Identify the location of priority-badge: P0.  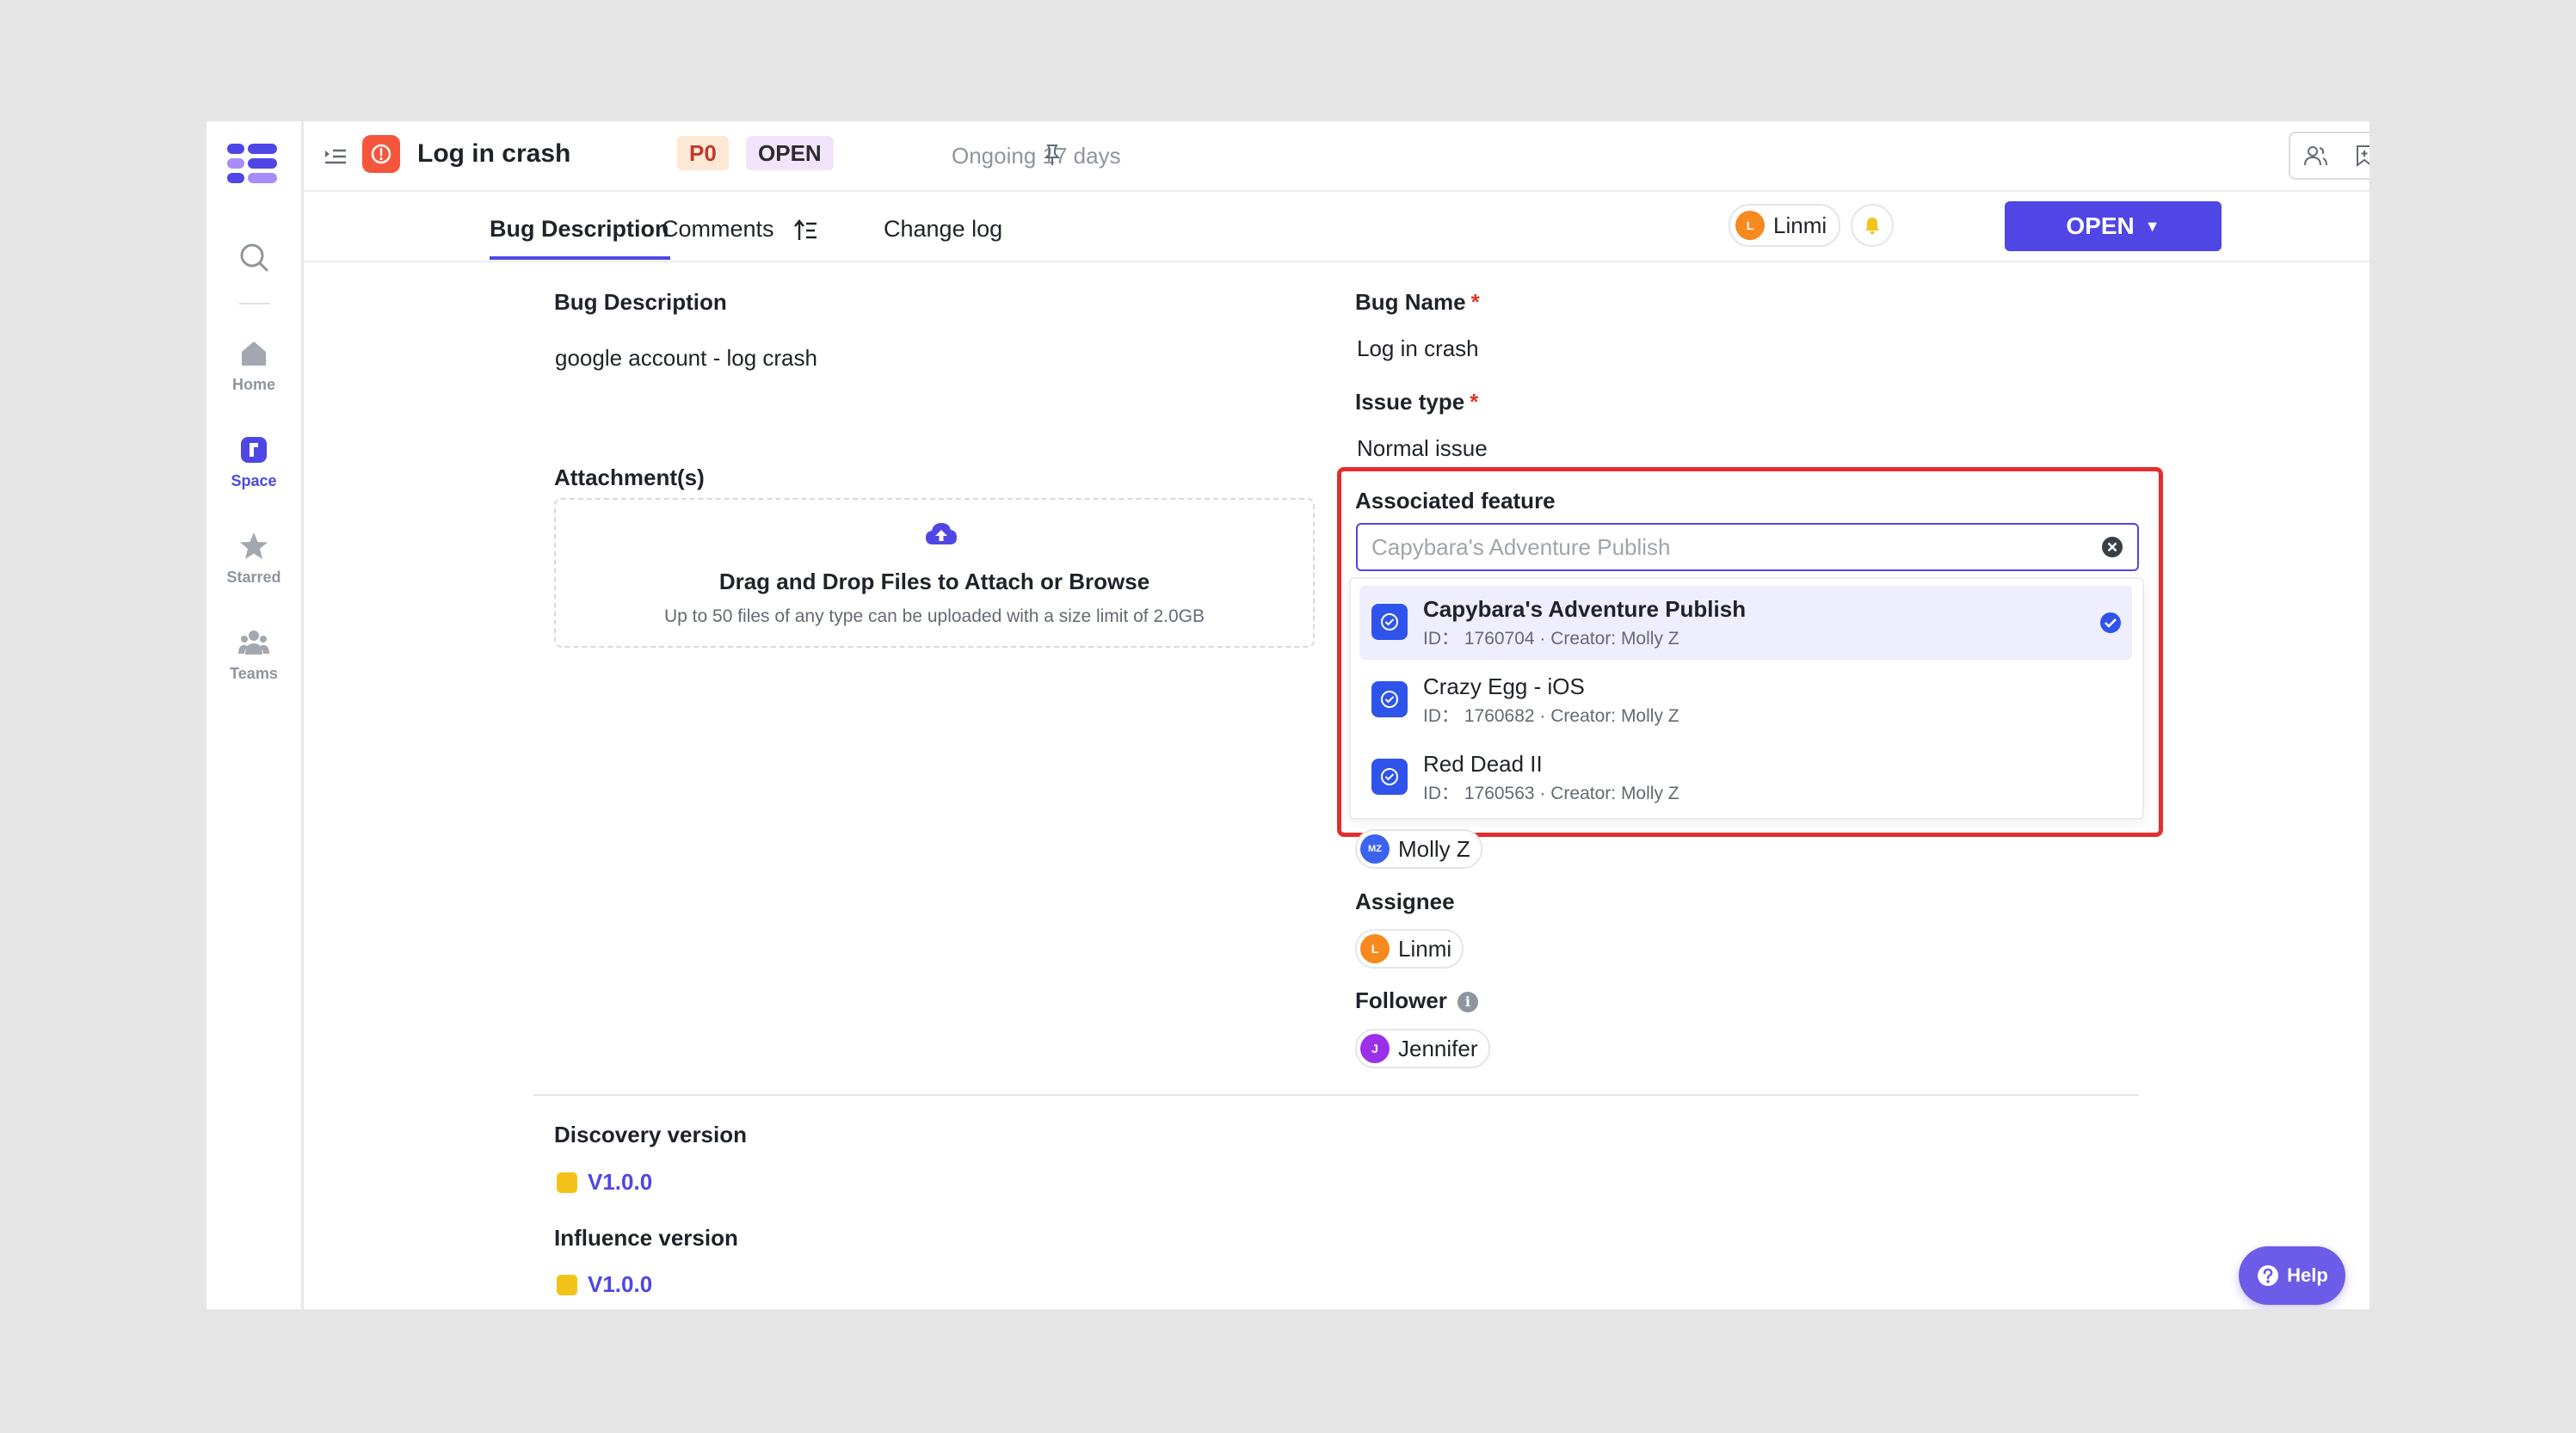
(703, 153).